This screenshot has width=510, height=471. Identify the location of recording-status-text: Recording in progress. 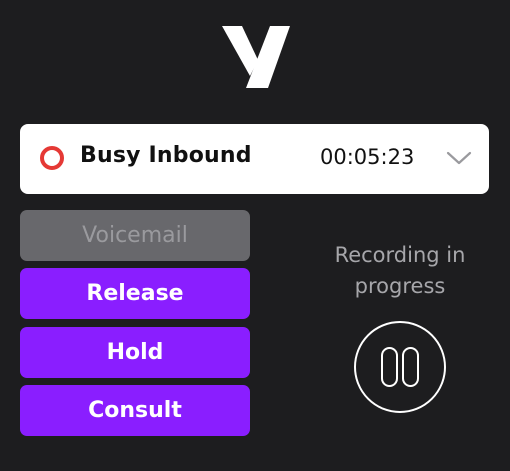
(400, 271).